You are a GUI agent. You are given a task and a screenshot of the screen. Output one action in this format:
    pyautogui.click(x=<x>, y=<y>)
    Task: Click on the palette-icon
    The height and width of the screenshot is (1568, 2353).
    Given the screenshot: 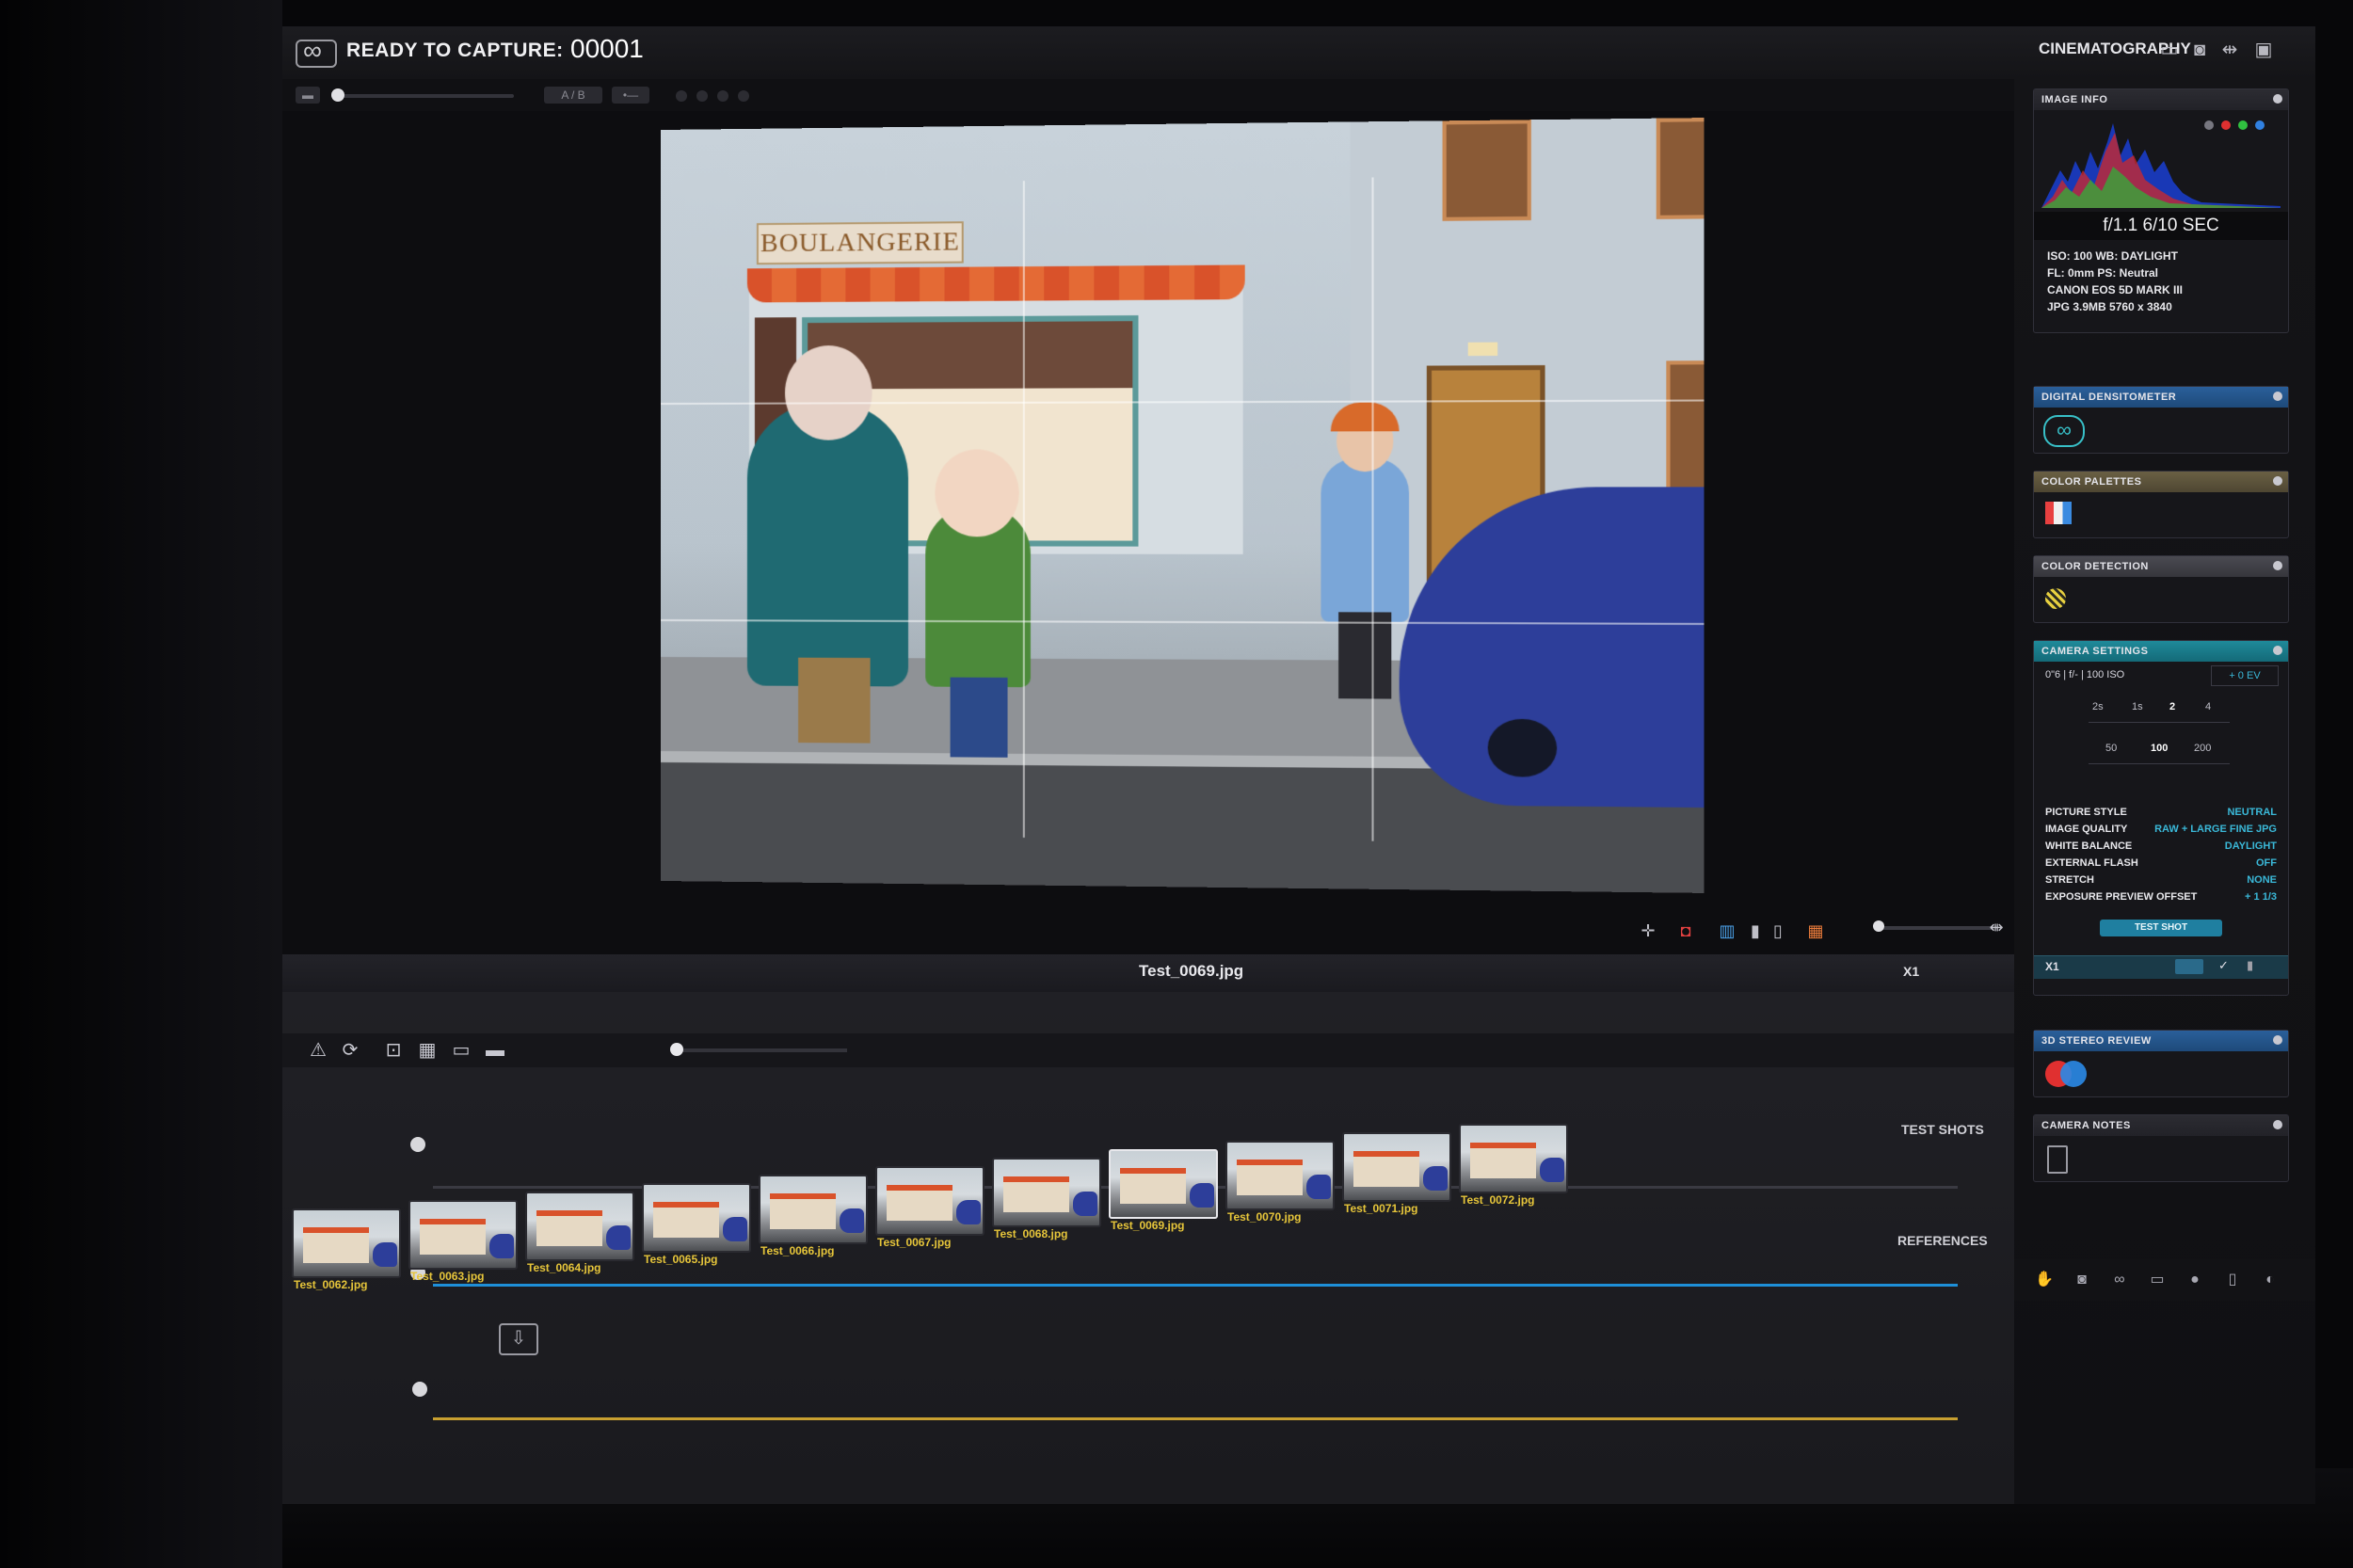 What is the action you would take?
    pyautogui.click(x=2059, y=513)
    